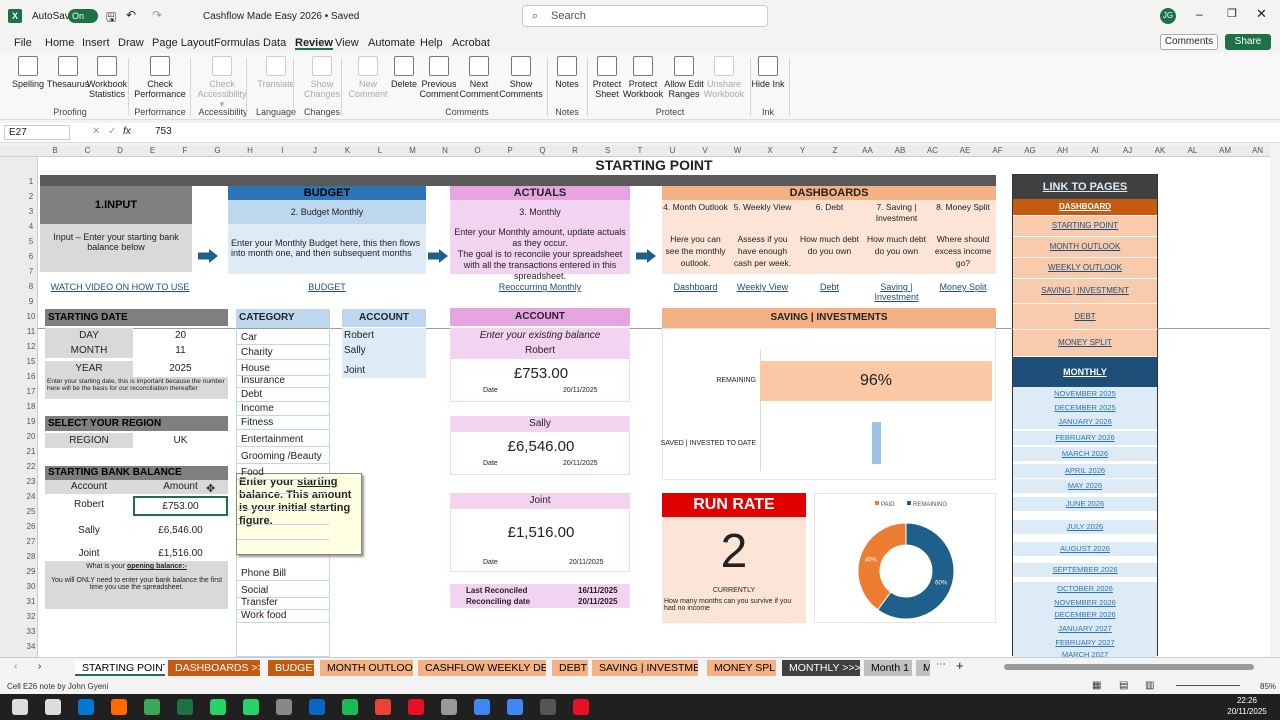 Image resolution: width=1280 pixels, height=720 pixels. I want to click on dashboard-link: Debt, so click(829, 287).